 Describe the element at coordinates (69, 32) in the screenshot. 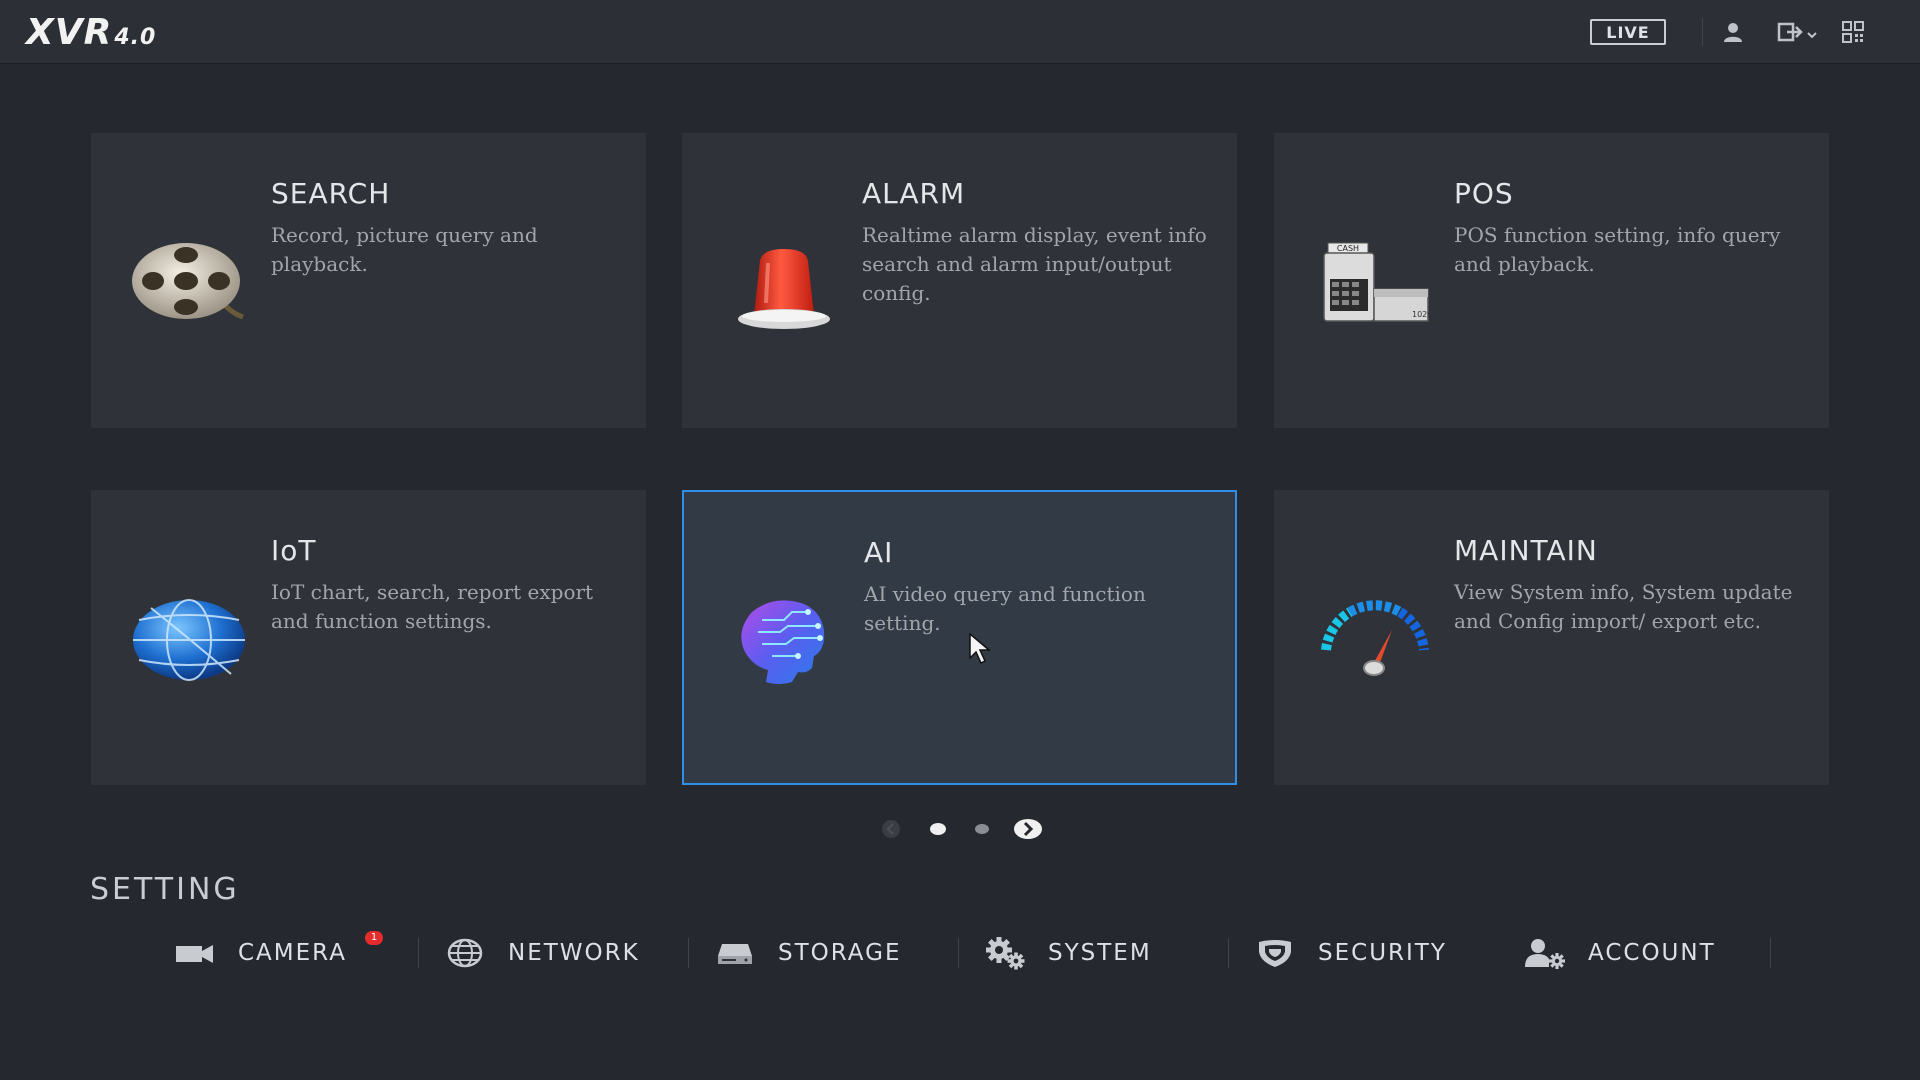

I see `logo-text: XVR` at that location.